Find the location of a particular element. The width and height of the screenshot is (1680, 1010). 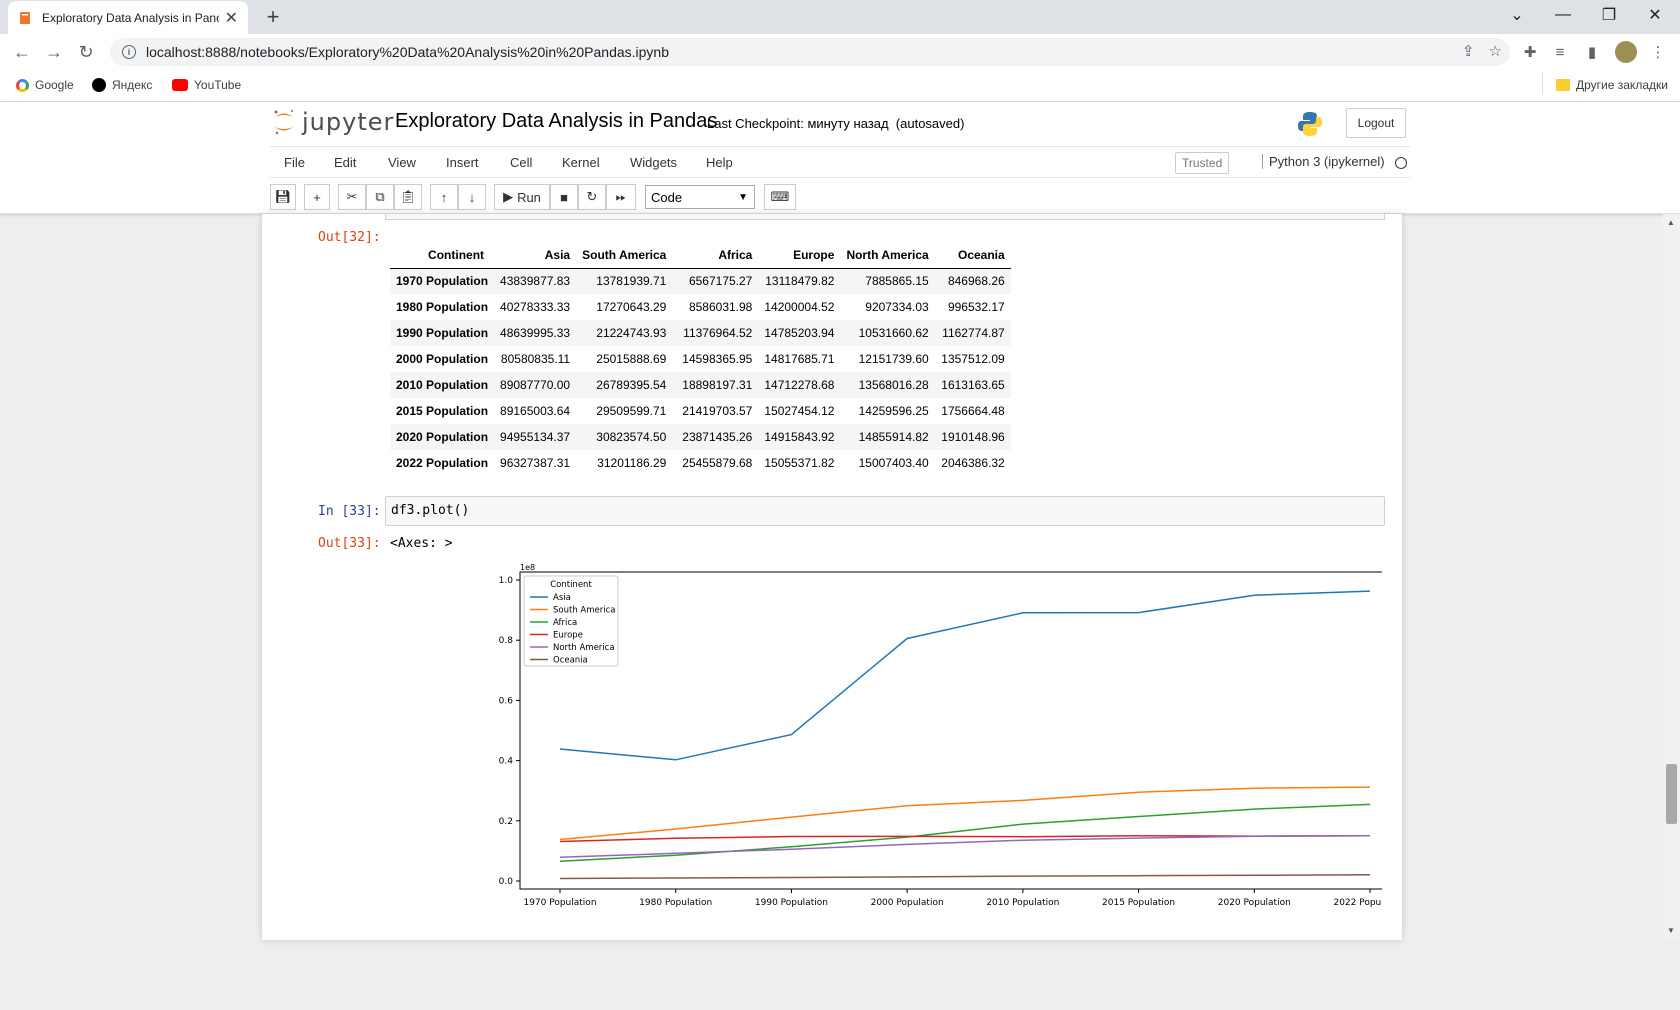

forward-icon: → is located at coordinates (54, 52).